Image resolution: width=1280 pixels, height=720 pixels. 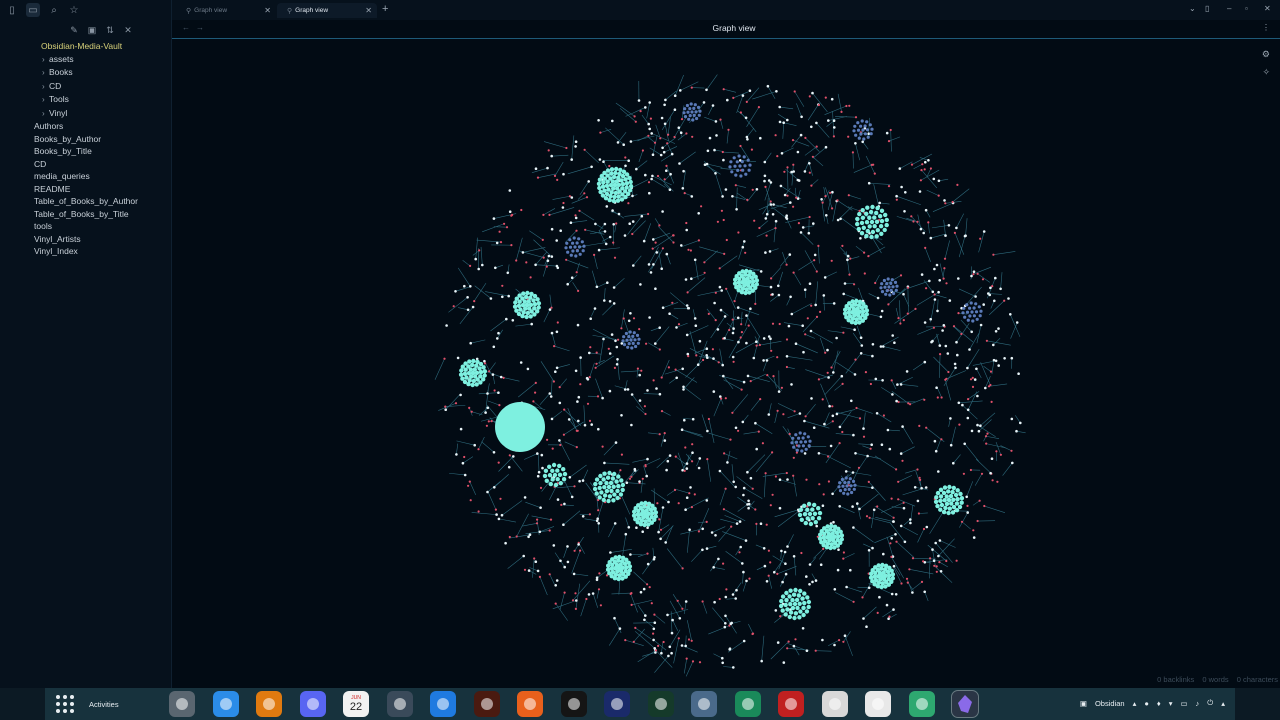 What do you see at coordinates (33, 10) in the screenshot?
I see `folder-icon: ▭` at bounding box center [33, 10].